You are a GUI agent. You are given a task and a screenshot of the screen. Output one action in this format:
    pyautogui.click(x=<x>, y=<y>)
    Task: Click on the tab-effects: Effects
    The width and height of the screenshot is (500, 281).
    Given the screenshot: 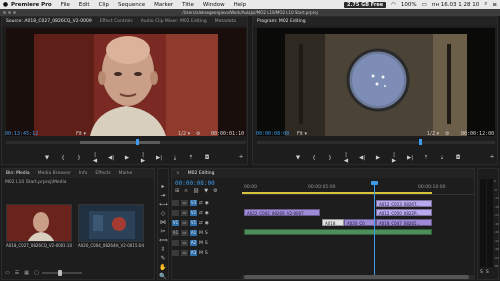 What is the action you would take?
    pyautogui.click(x=102, y=173)
    